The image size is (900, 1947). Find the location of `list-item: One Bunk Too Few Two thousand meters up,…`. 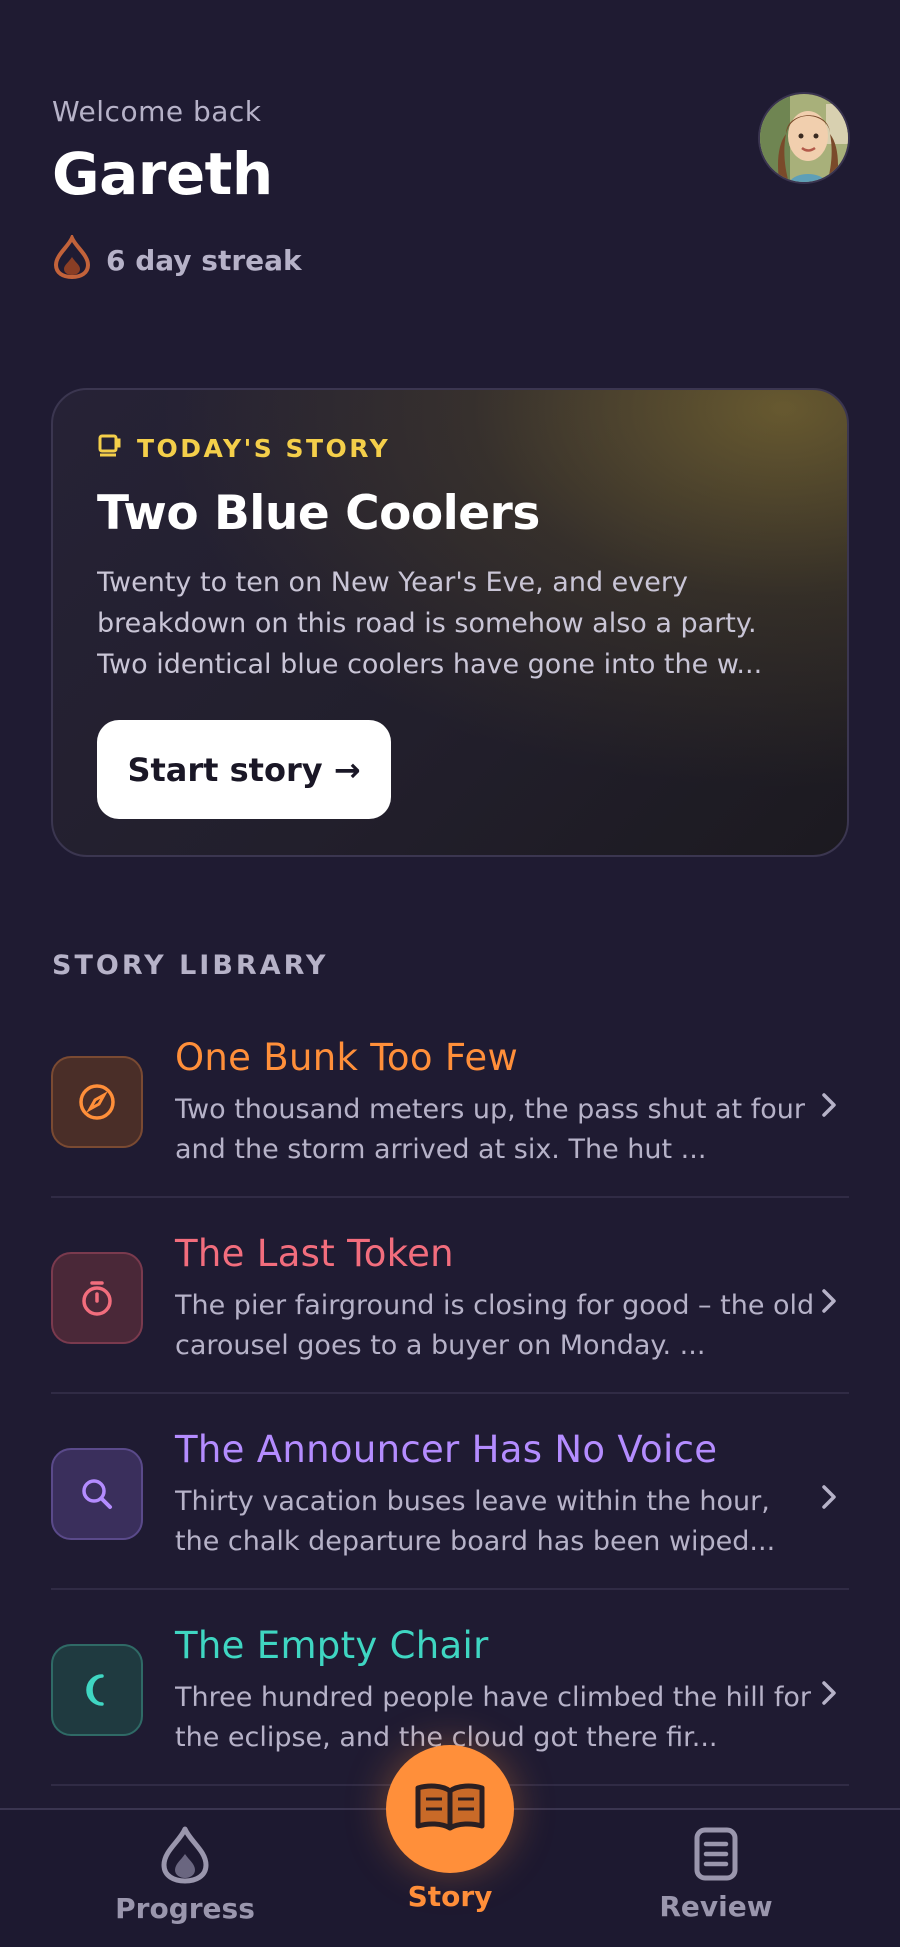

list-item: One Bunk Too Few Two thousand meters up,… is located at coordinates (450, 1100).